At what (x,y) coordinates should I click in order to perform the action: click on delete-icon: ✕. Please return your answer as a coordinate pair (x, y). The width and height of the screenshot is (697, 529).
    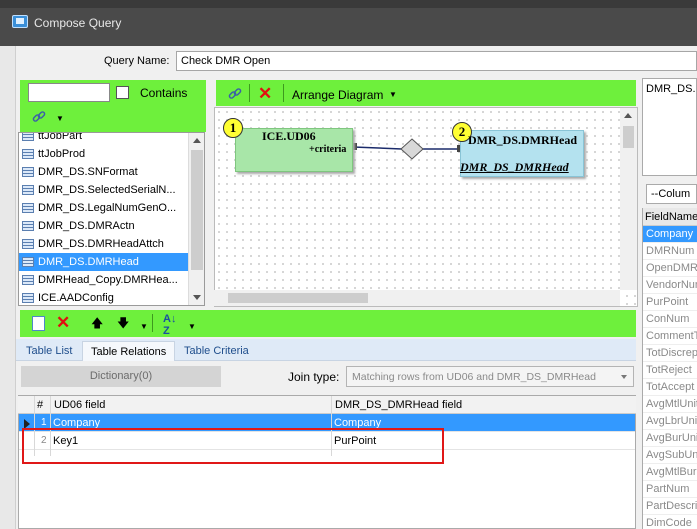
    Looking at the image, I should click on (63, 323).